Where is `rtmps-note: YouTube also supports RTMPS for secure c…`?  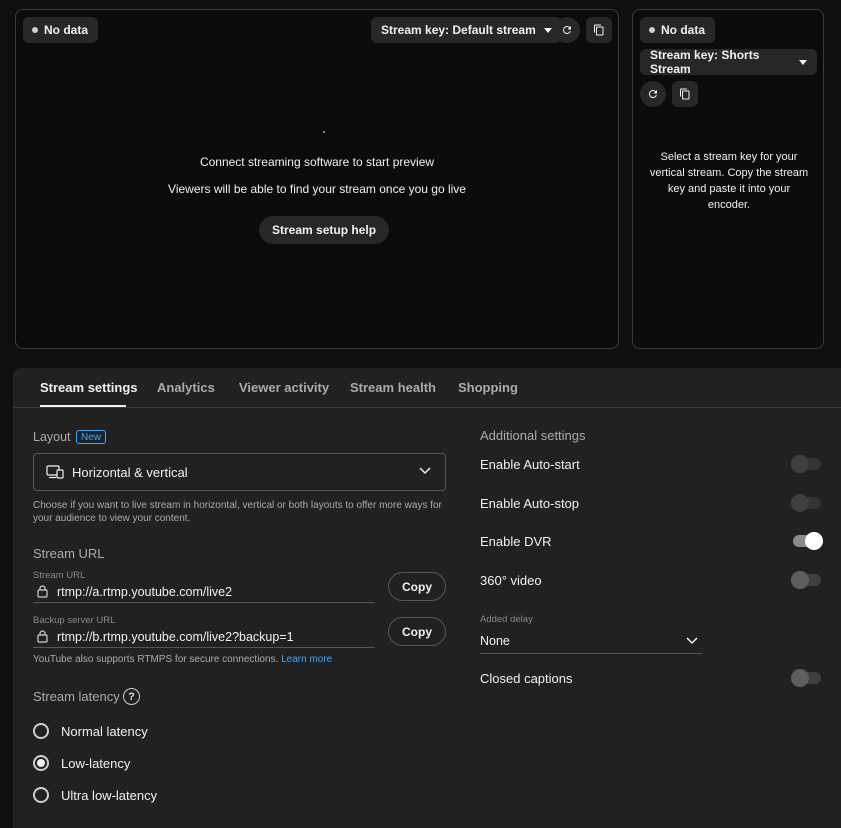 rtmps-note: YouTube also supports RTMPS for secure c… is located at coordinates (182, 659).